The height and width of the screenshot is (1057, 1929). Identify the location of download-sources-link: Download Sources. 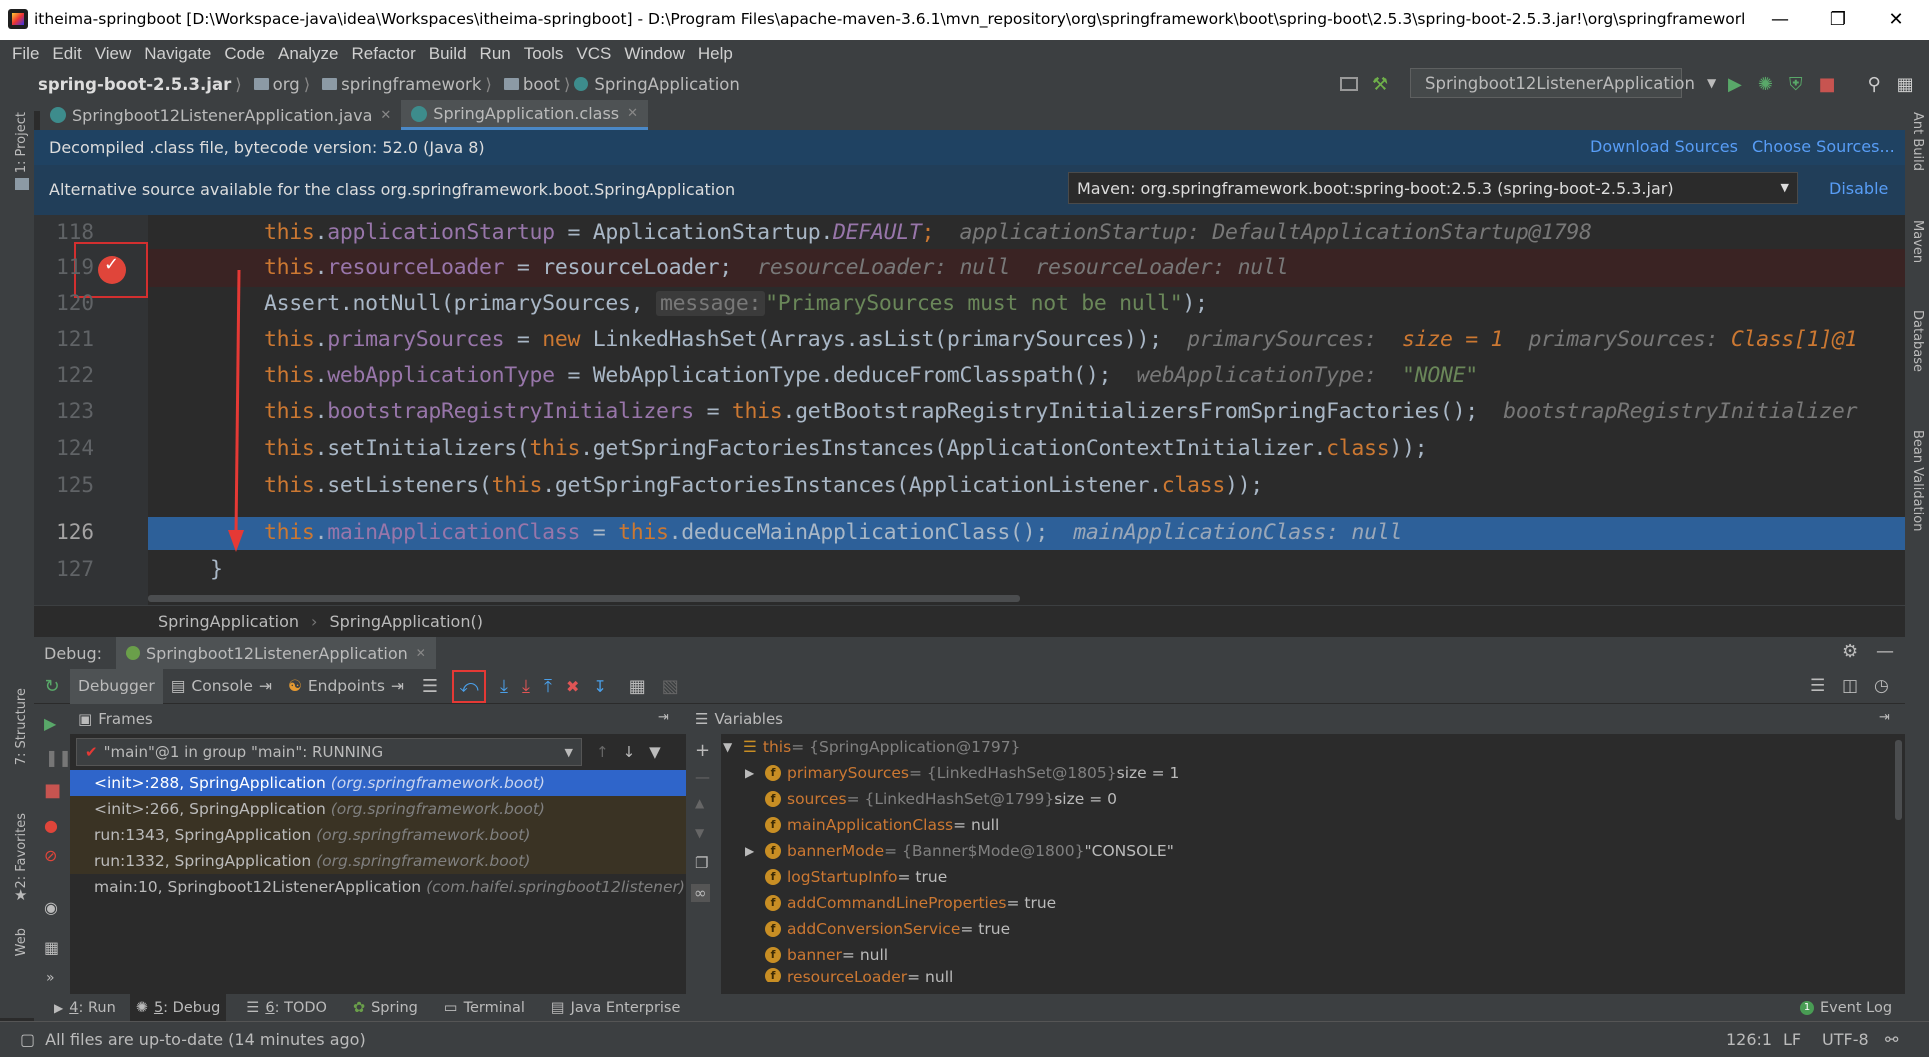
(1664, 146).